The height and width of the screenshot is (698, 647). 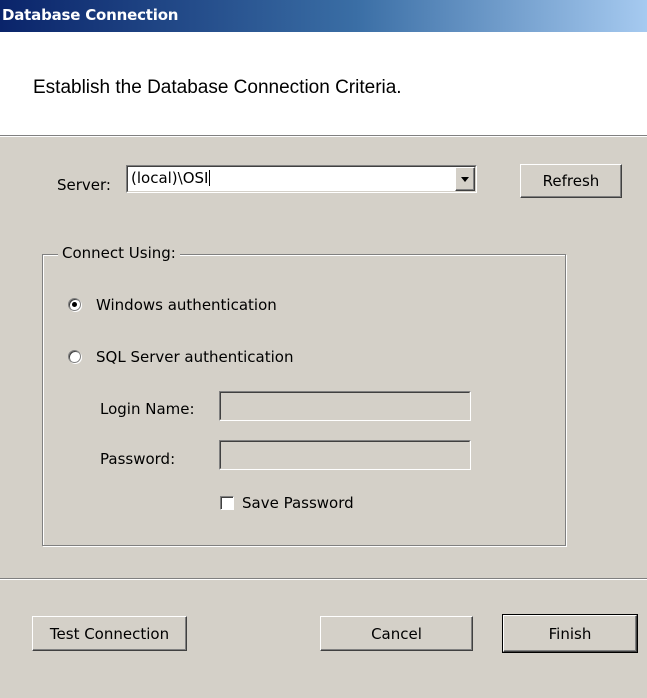 I want to click on footer-divider-highlight, so click(x=323, y=579).